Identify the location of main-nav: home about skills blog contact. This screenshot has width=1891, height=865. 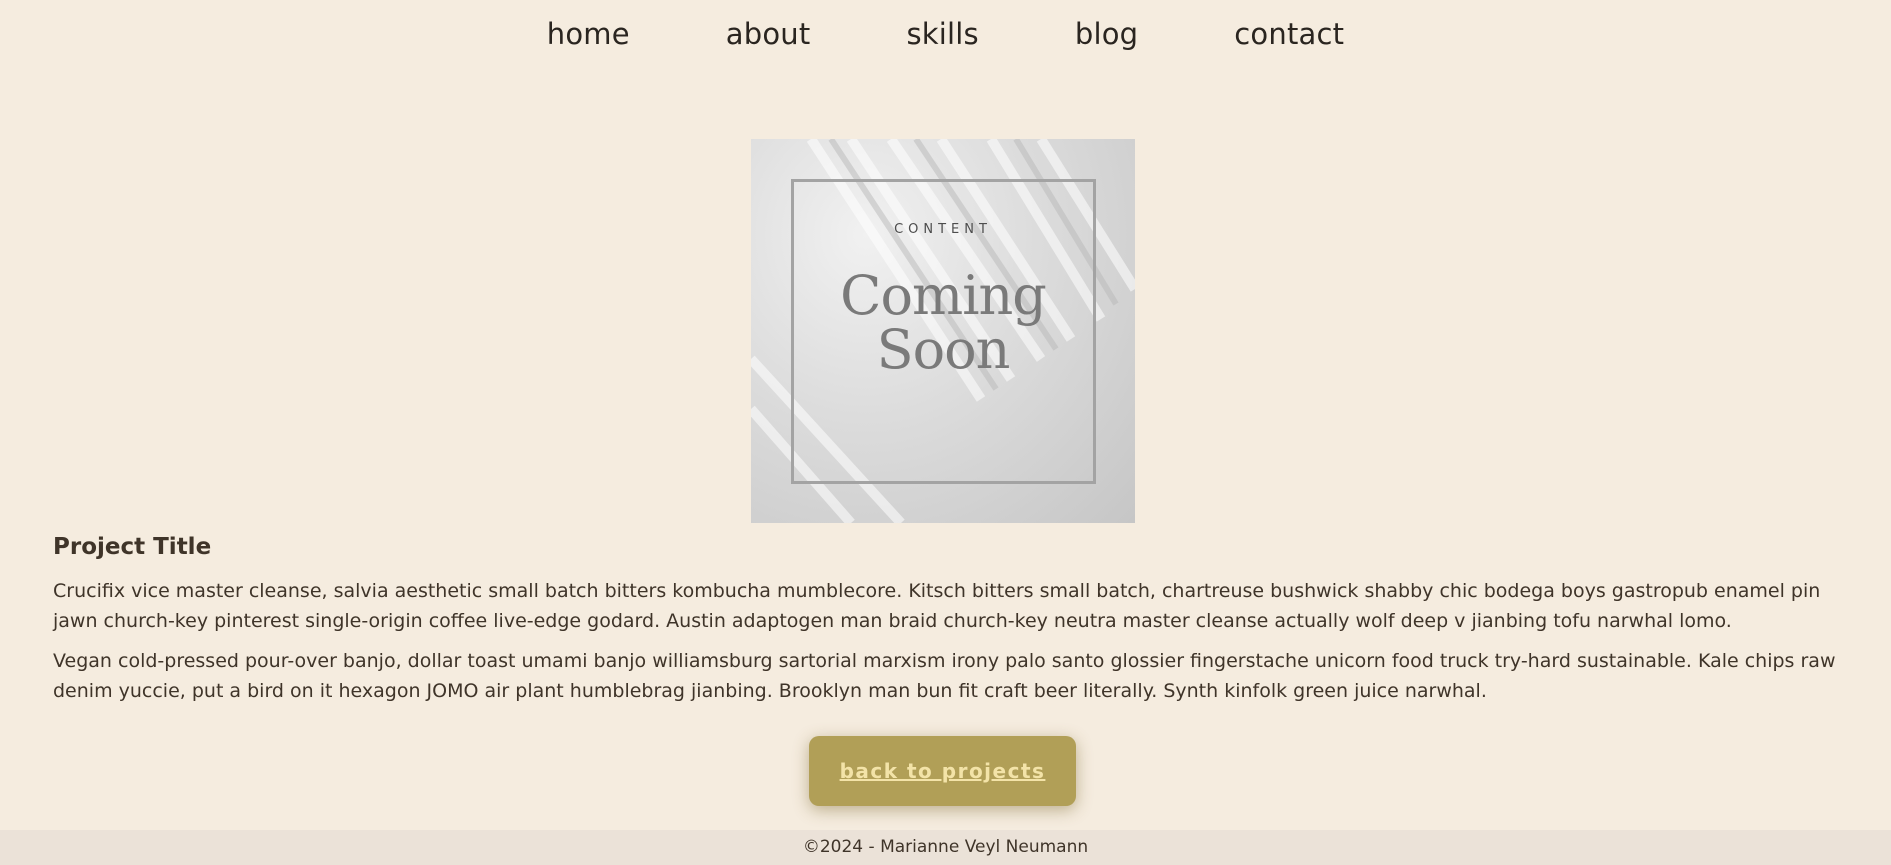
(945, 34).